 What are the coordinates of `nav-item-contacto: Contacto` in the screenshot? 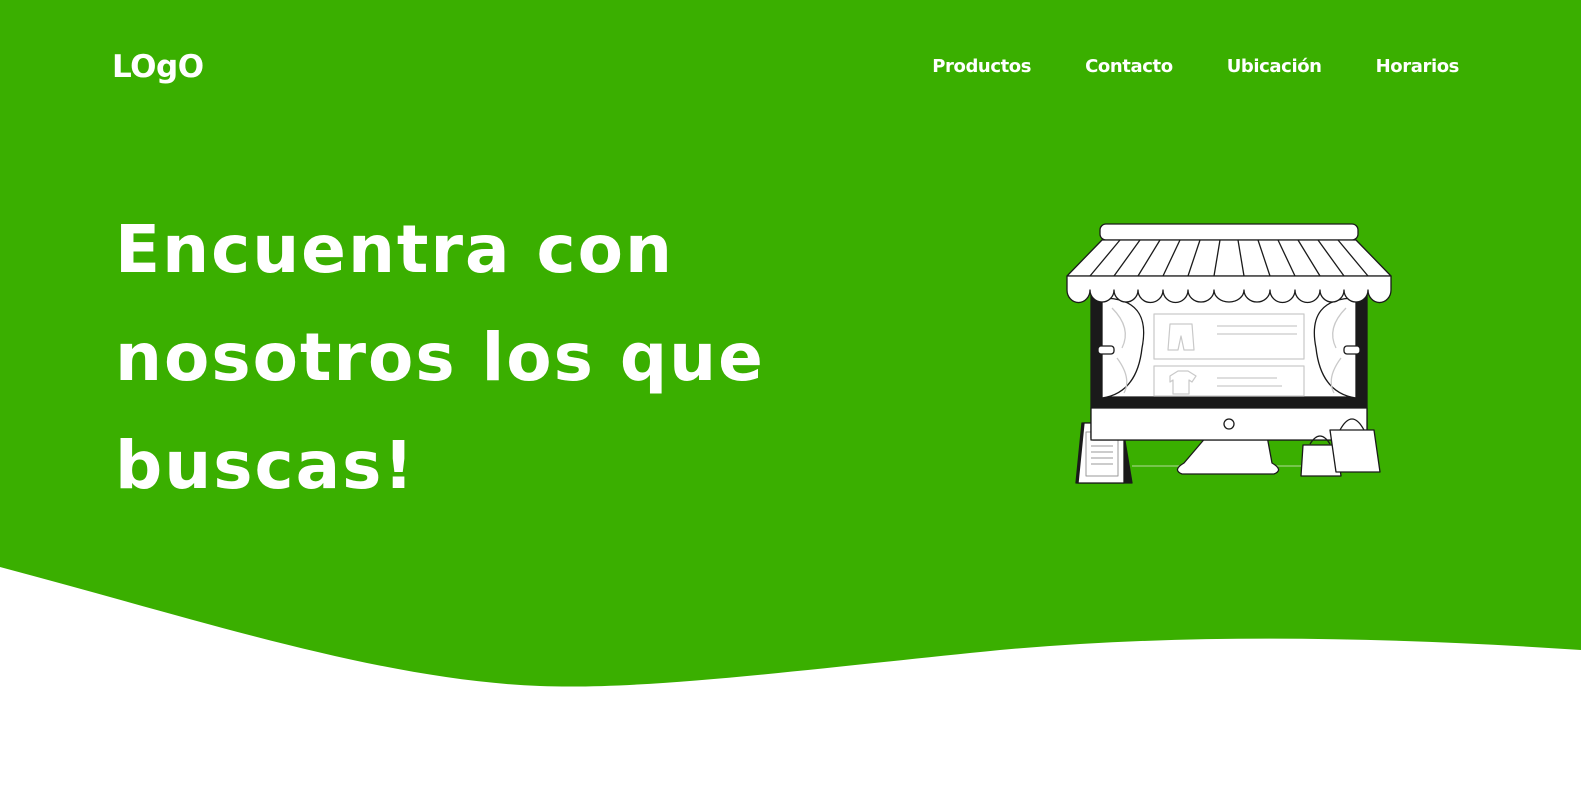 It's located at (1129, 67).